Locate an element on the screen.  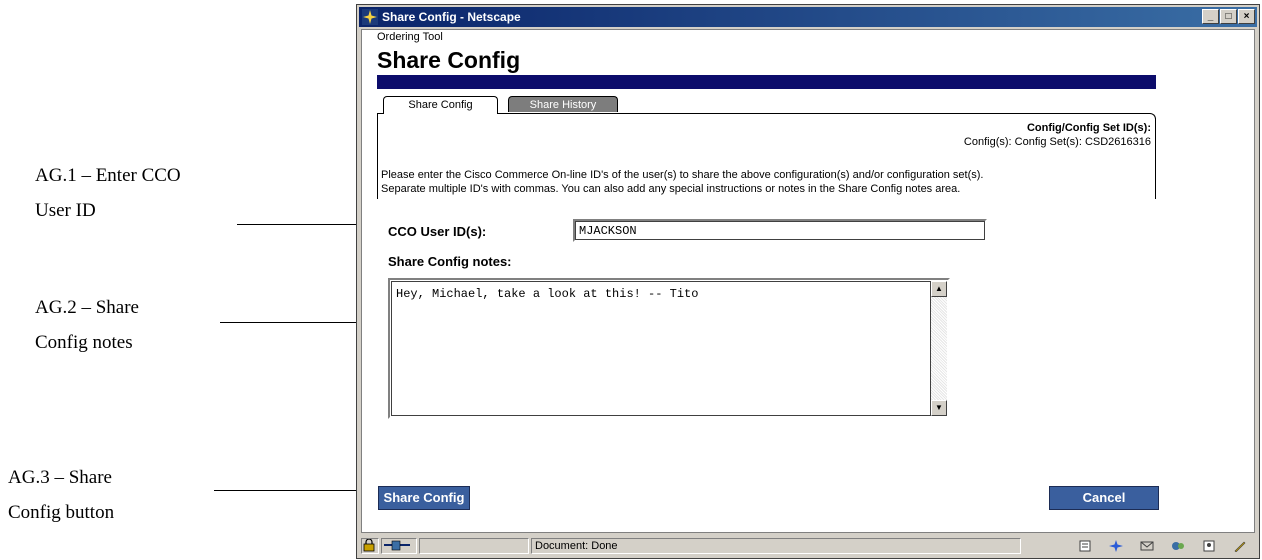
chat-icon is located at coordinates (1178, 546).